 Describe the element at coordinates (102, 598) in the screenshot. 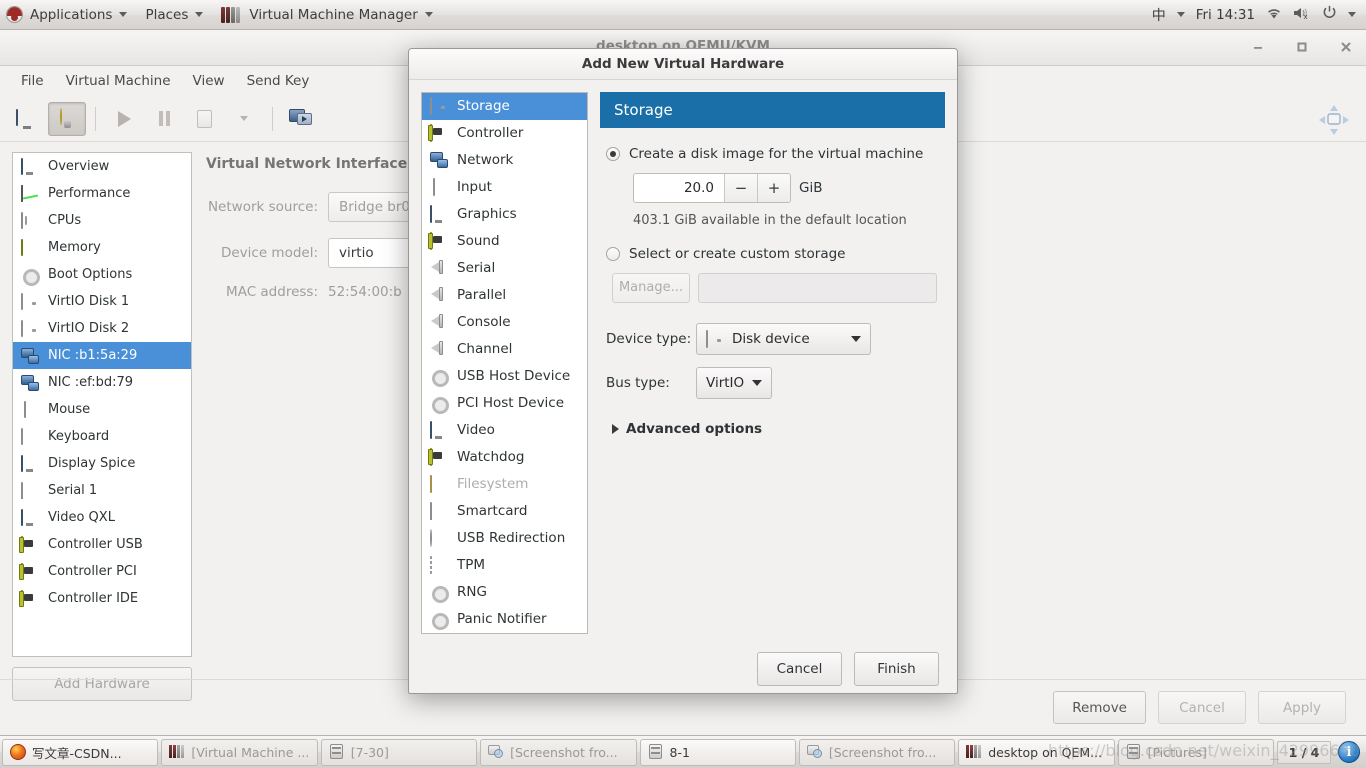

I see `hardware-list-item: Controller IDE` at that location.